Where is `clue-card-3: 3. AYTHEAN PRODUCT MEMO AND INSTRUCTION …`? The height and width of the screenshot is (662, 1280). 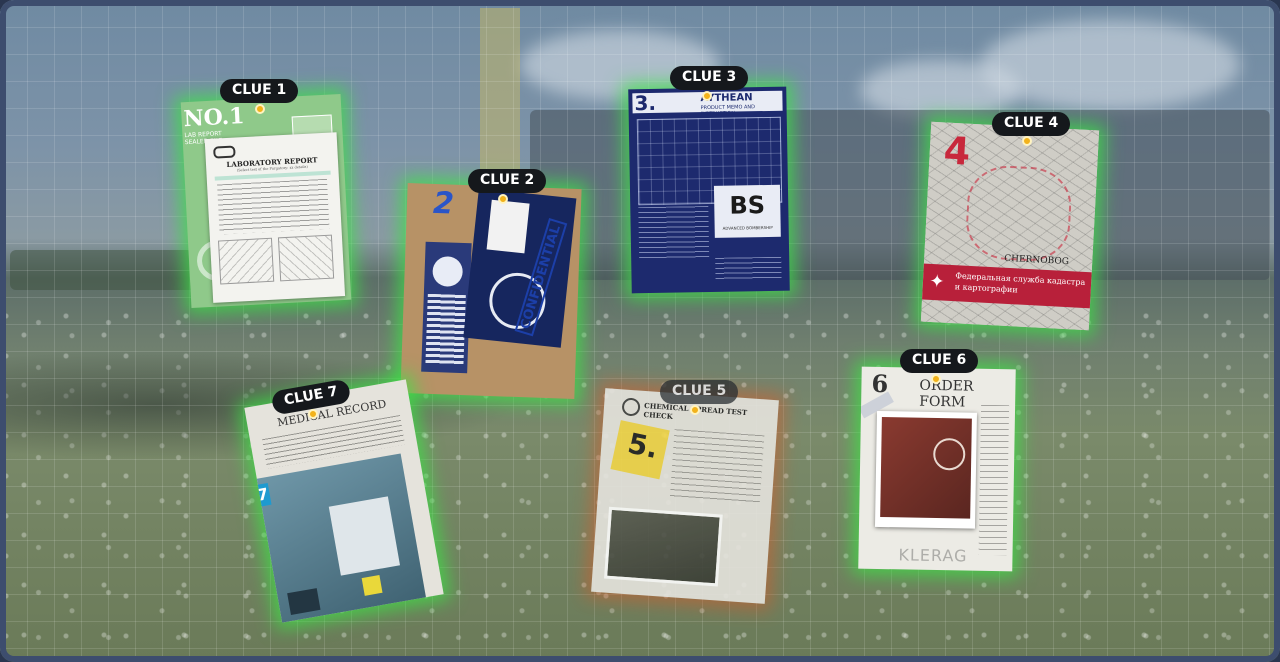
clue-card-3: 3. AYTHEAN PRODUCT MEMO AND INSTRUCTION … is located at coordinates (709, 190).